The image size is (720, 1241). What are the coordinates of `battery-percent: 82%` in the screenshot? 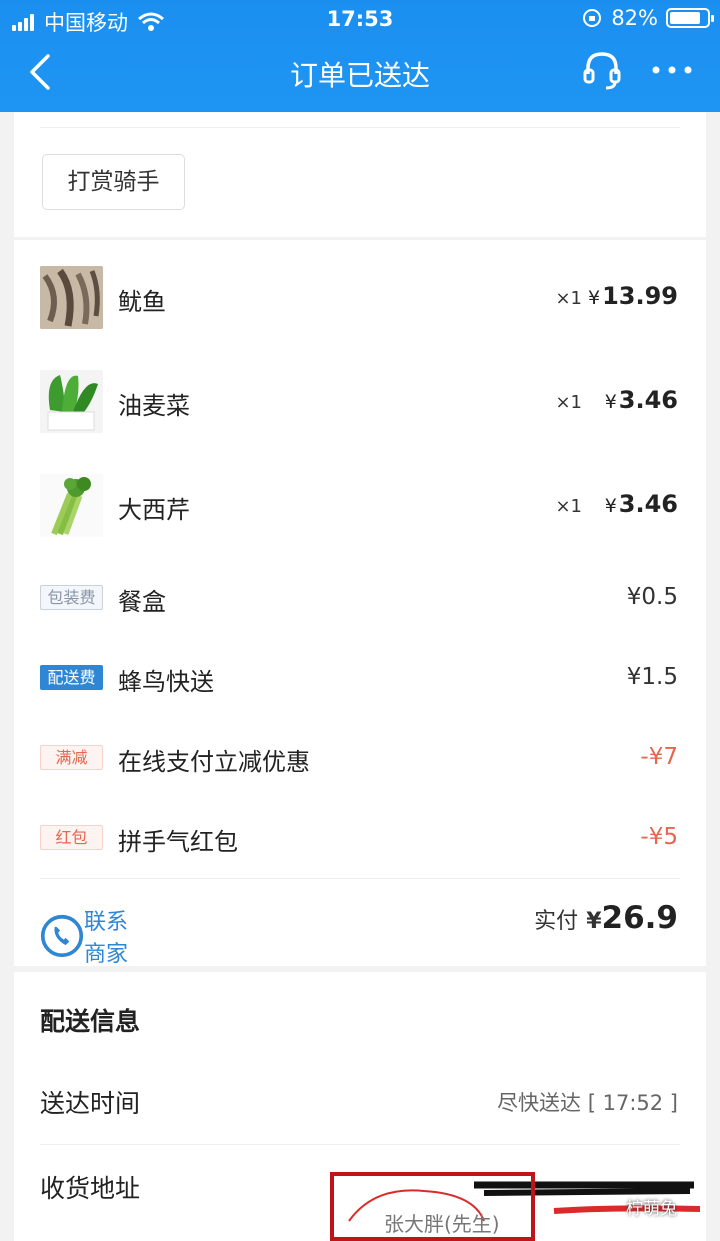 It's located at (634, 18).